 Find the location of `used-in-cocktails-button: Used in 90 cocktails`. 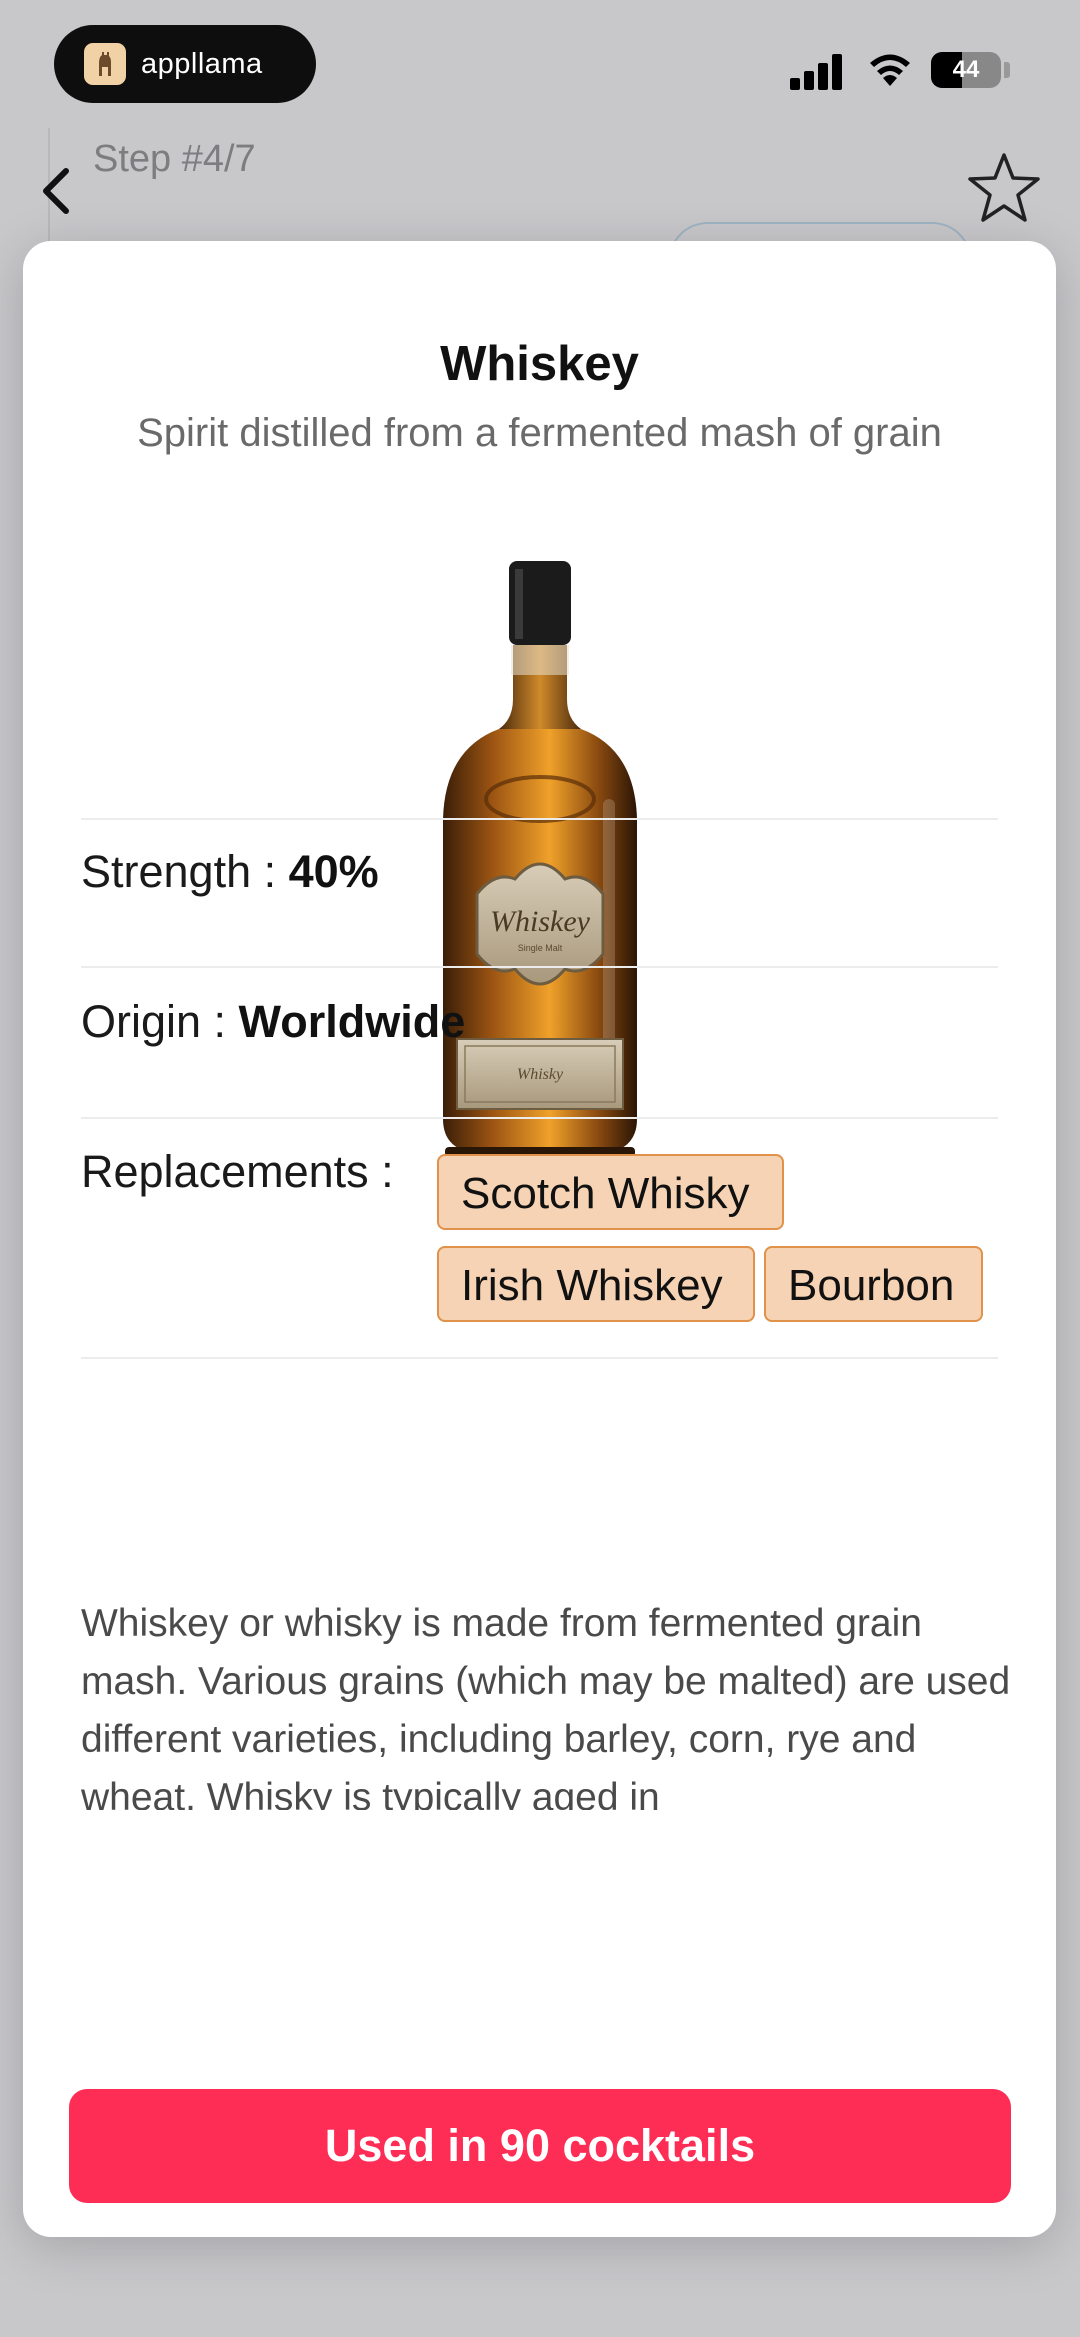

used-in-cocktails-button: Used in 90 cocktails is located at coordinates (540, 2146).